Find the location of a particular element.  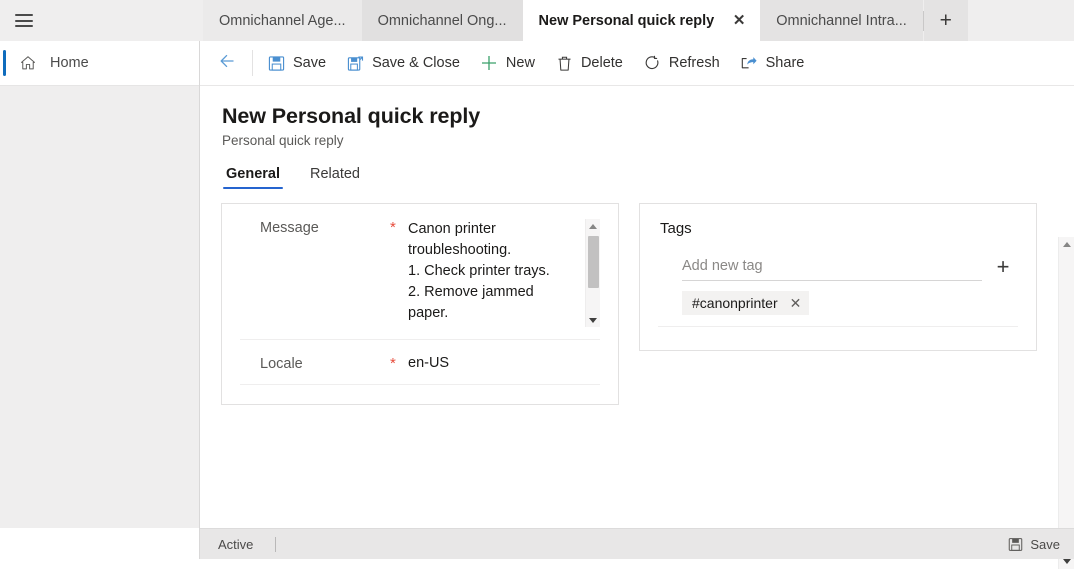

message-line: 2. Remove jammed is located at coordinates (471, 292).